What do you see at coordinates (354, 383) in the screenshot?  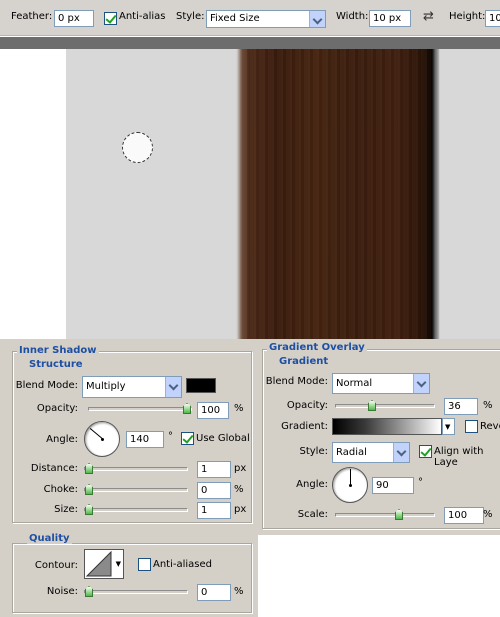 I see `go-blend-mode-value: Normal` at bounding box center [354, 383].